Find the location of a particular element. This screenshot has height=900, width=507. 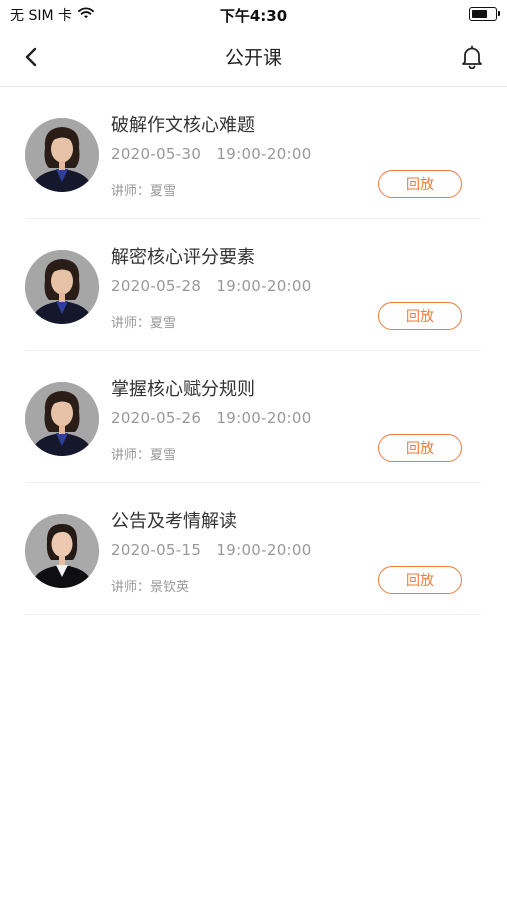

battery-fill is located at coordinates (479, 14).